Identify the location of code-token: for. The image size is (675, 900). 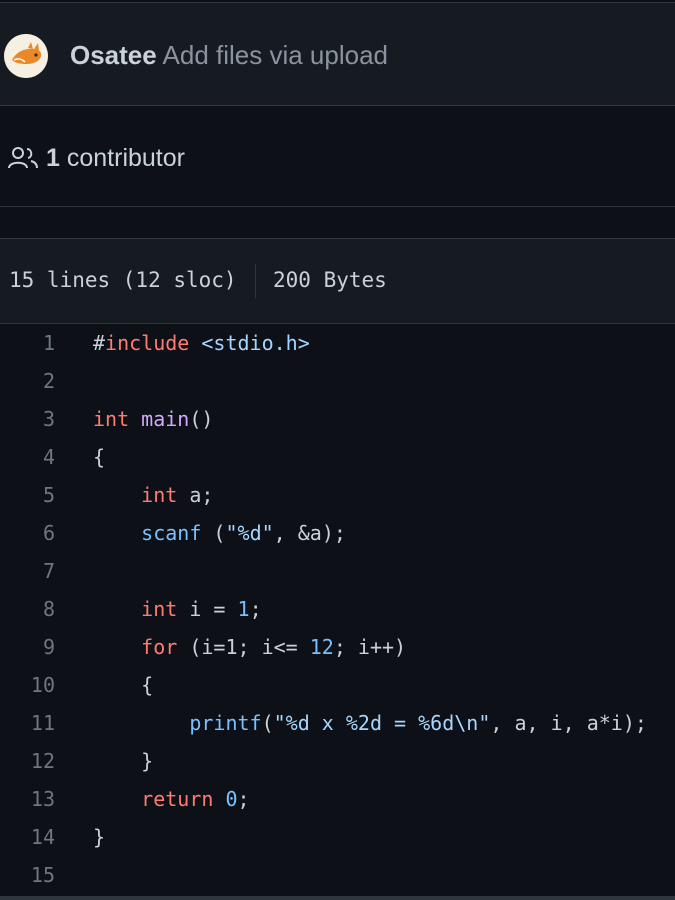
(159, 647).